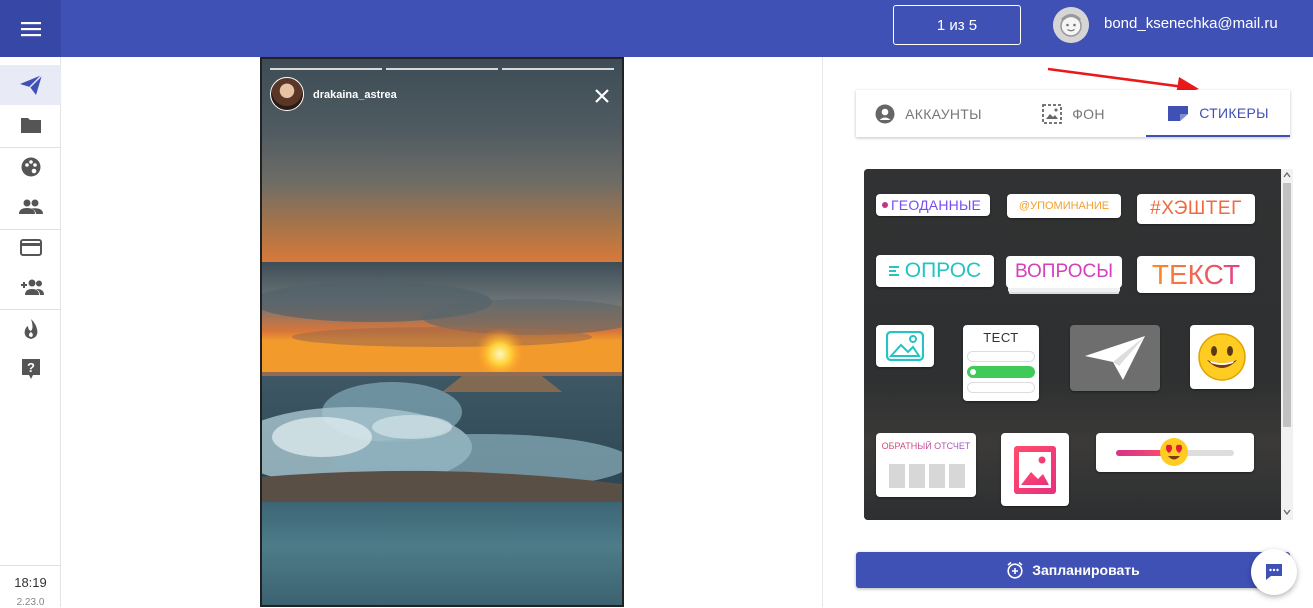 The height and width of the screenshot is (608, 1313). I want to click on palette-icon, so click(30, 167).